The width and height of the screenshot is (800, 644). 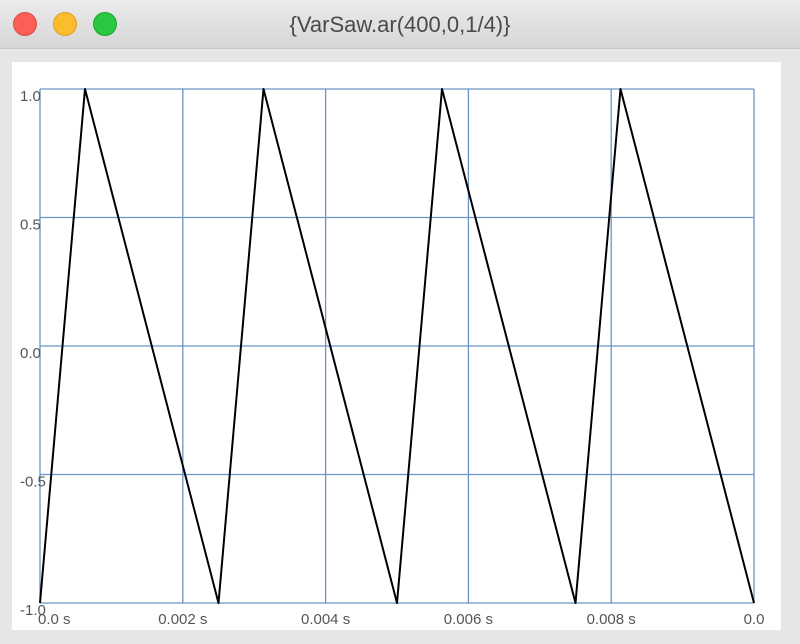 I want to click on y-tick-label: 0.5, so click(x=30, y=225).